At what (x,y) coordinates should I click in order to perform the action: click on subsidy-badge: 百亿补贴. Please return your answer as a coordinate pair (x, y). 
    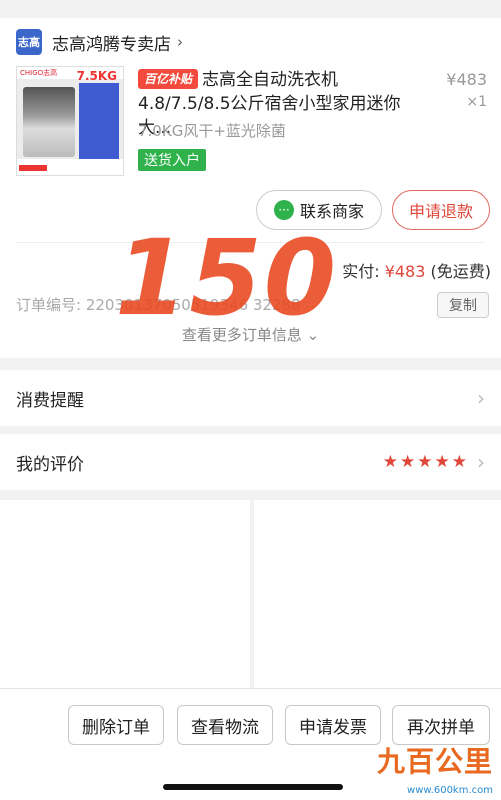
    Looking at the image, I should click on (168, 79).